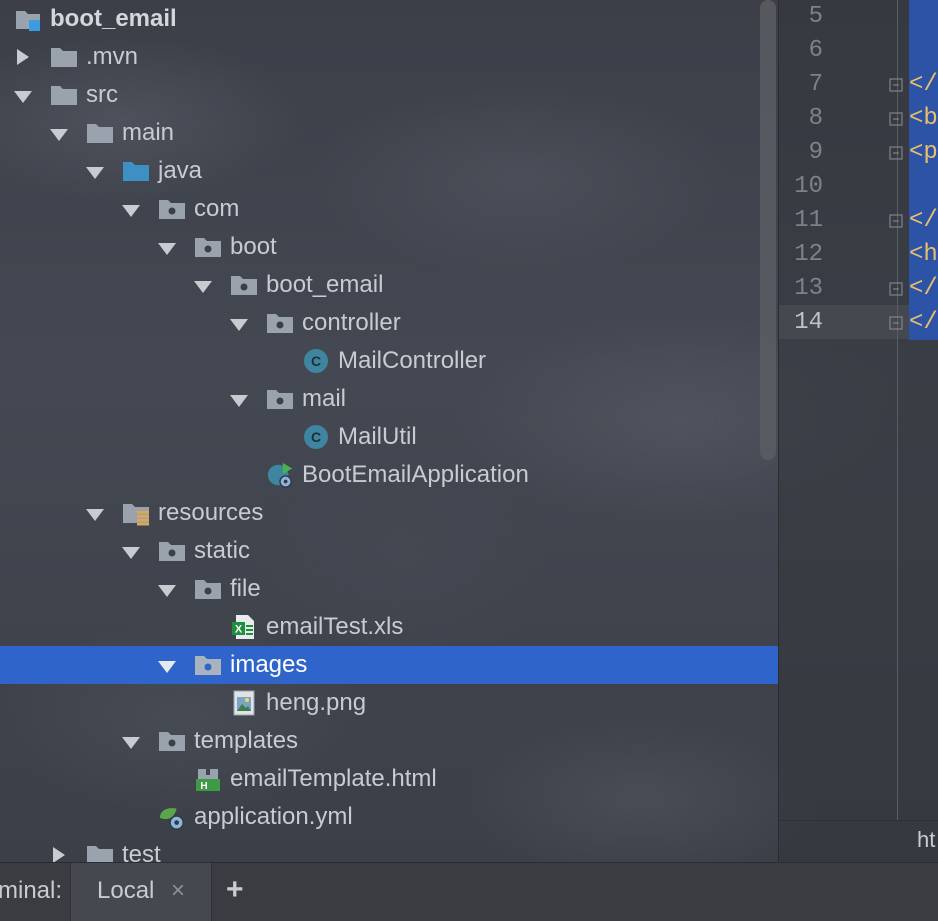  I want to click on code-fragment: <b, so click(923, 119).